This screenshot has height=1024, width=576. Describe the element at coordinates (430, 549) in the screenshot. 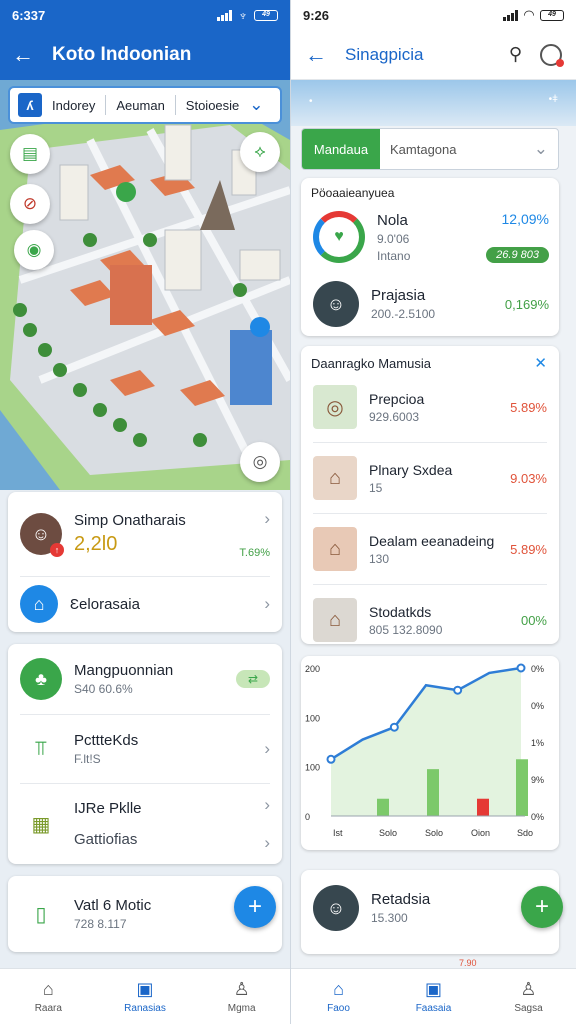

I see `ranking-item: ⌂ Dealam eeanadeing 130 5.89%` at that location.